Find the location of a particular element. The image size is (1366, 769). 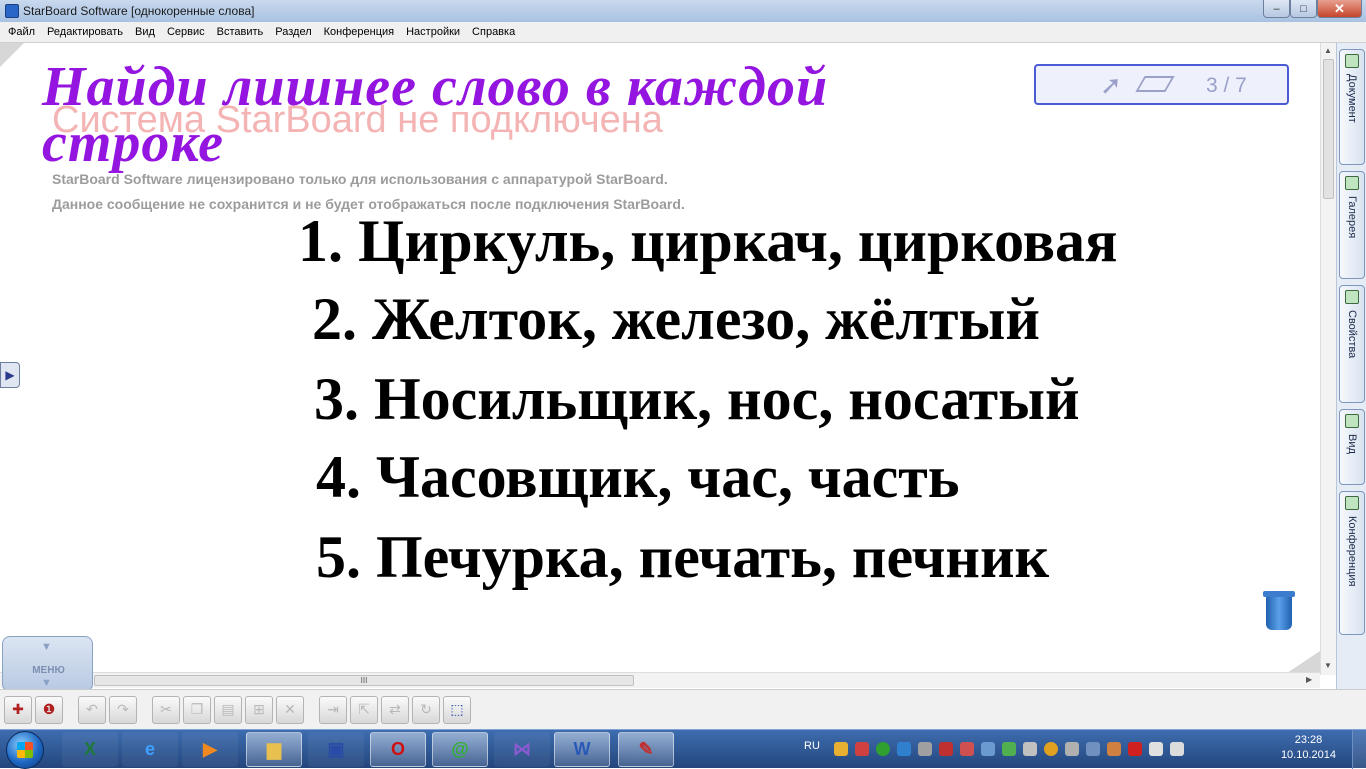

tab-document: Документ is located at coordinates (1352, 107).